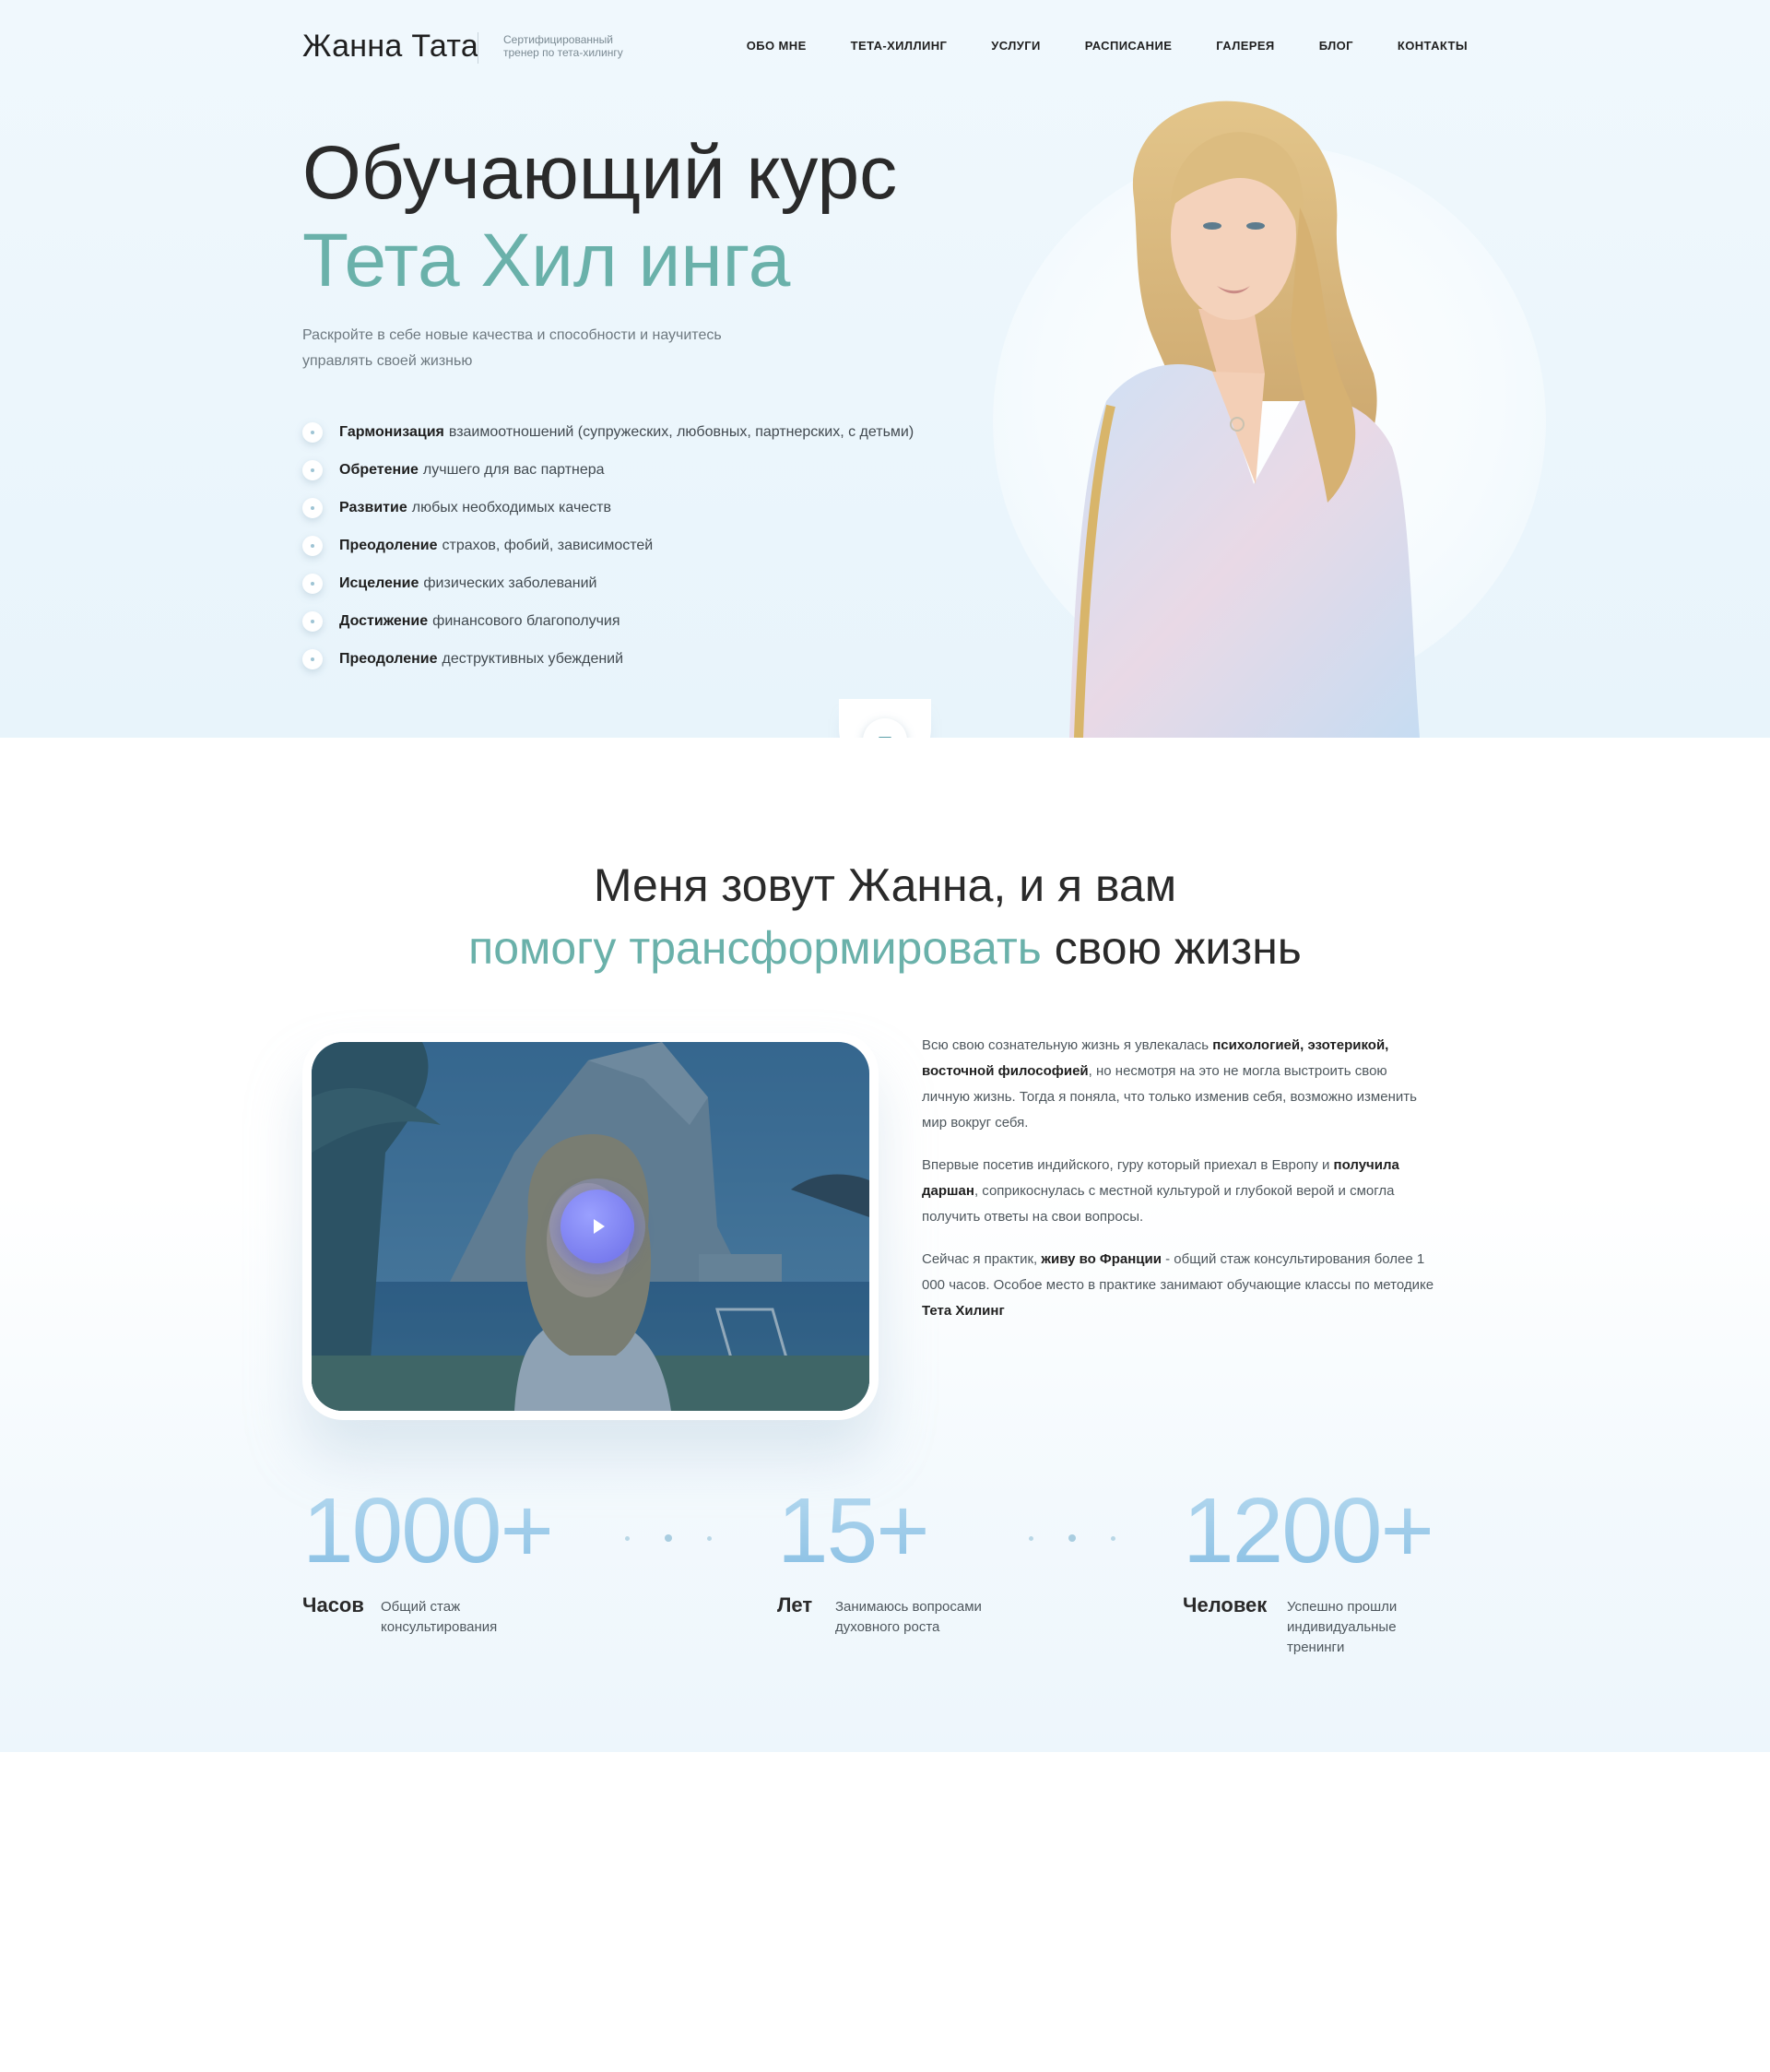  I want to click on benefit-bold: Развитие, so click(373, 507).